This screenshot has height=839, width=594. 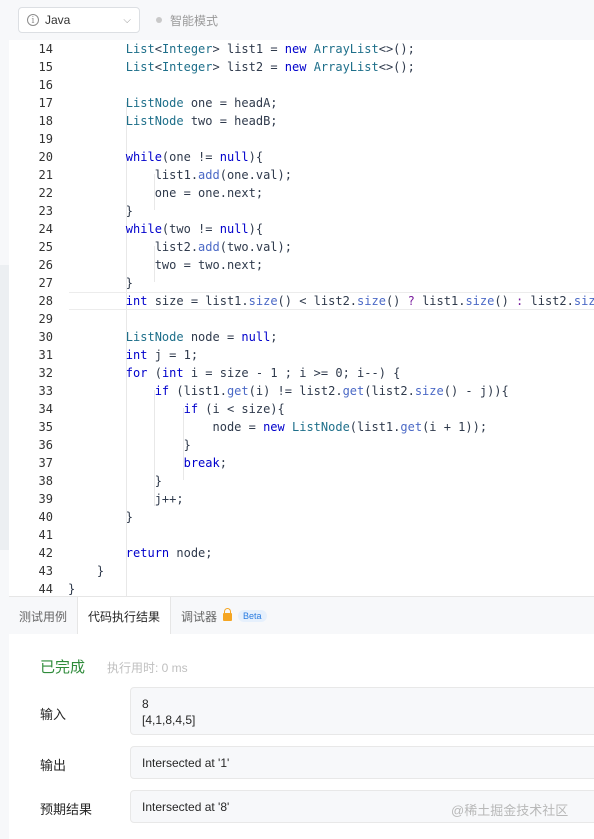 I want to click on language-label: Java, so click(x=58, y=20).